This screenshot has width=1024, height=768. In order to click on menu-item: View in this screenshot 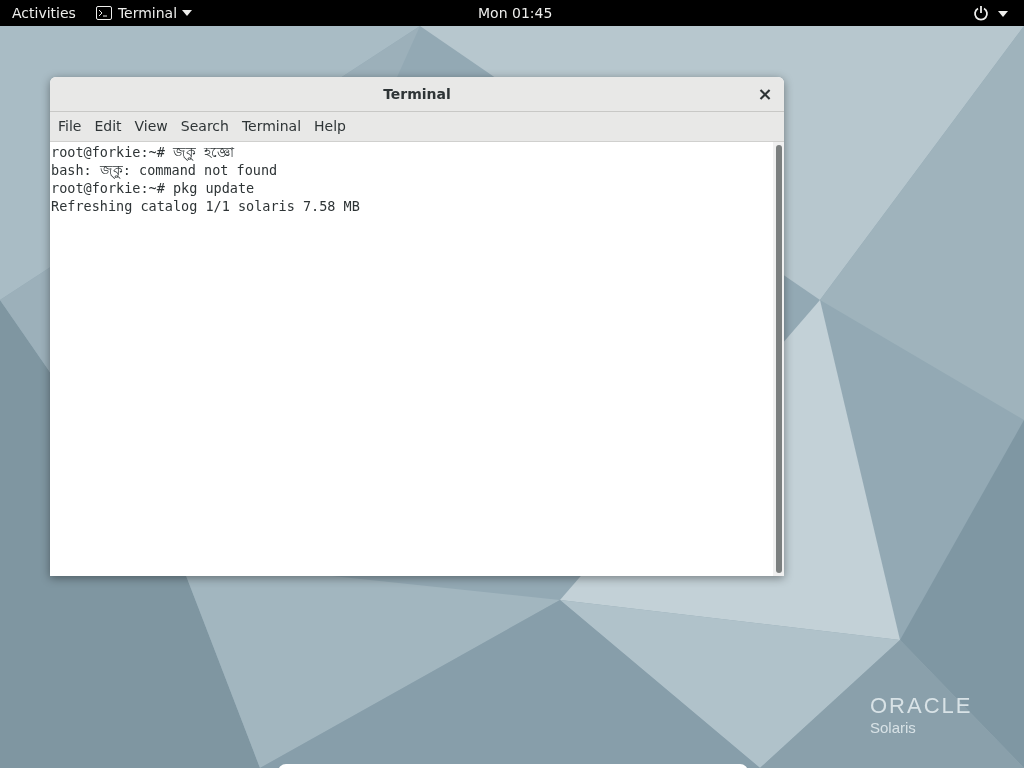, I will do `click(151, 126)`.